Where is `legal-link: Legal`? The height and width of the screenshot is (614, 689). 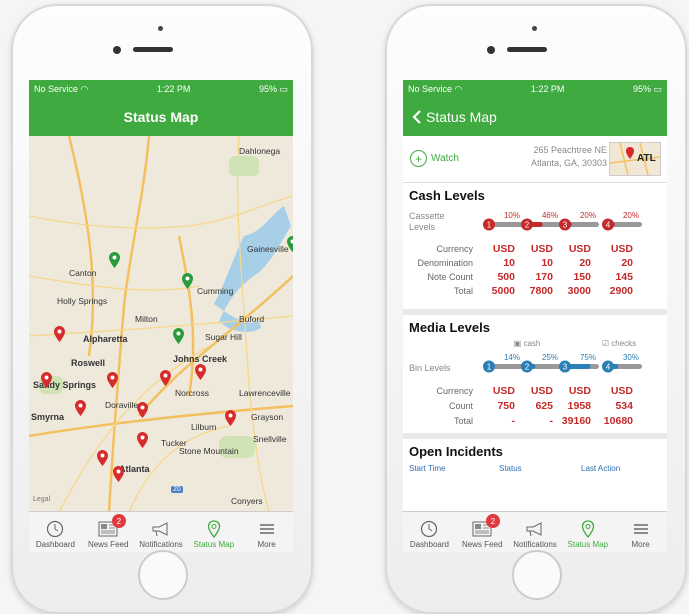 legal-link: Legal is located at coordinates (41, 499).